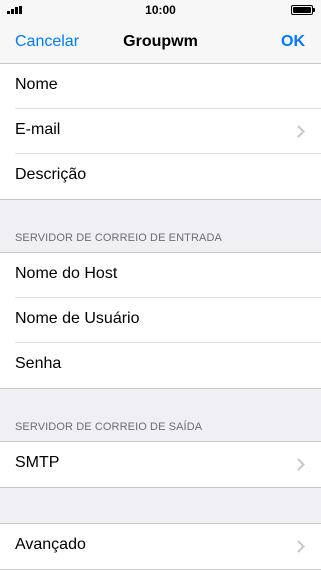 Image resolution: width=321 pixels, height=570 pixels. I want to click on outgoing-server-header-text: SERVIDOR DE CORREIO DE SAÍDA, so click(109, 427).